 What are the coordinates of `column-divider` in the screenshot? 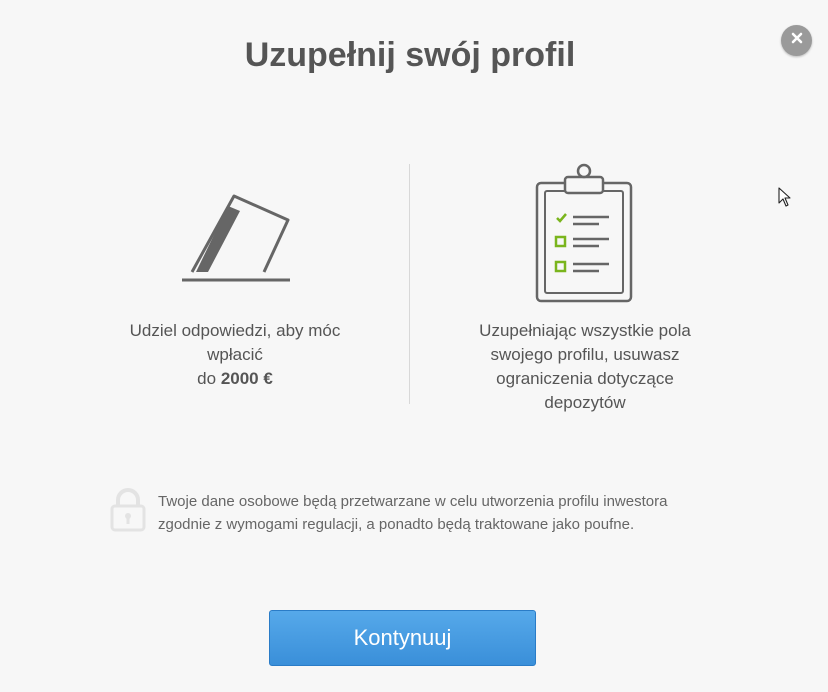 It's located at (409, 284).